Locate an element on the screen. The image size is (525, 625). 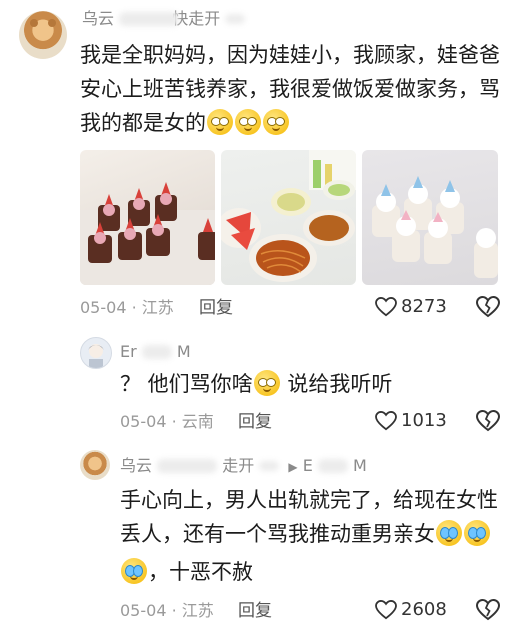
reply-header: 乌云 走开 ▶ E M is located at coordinates (243, 466).